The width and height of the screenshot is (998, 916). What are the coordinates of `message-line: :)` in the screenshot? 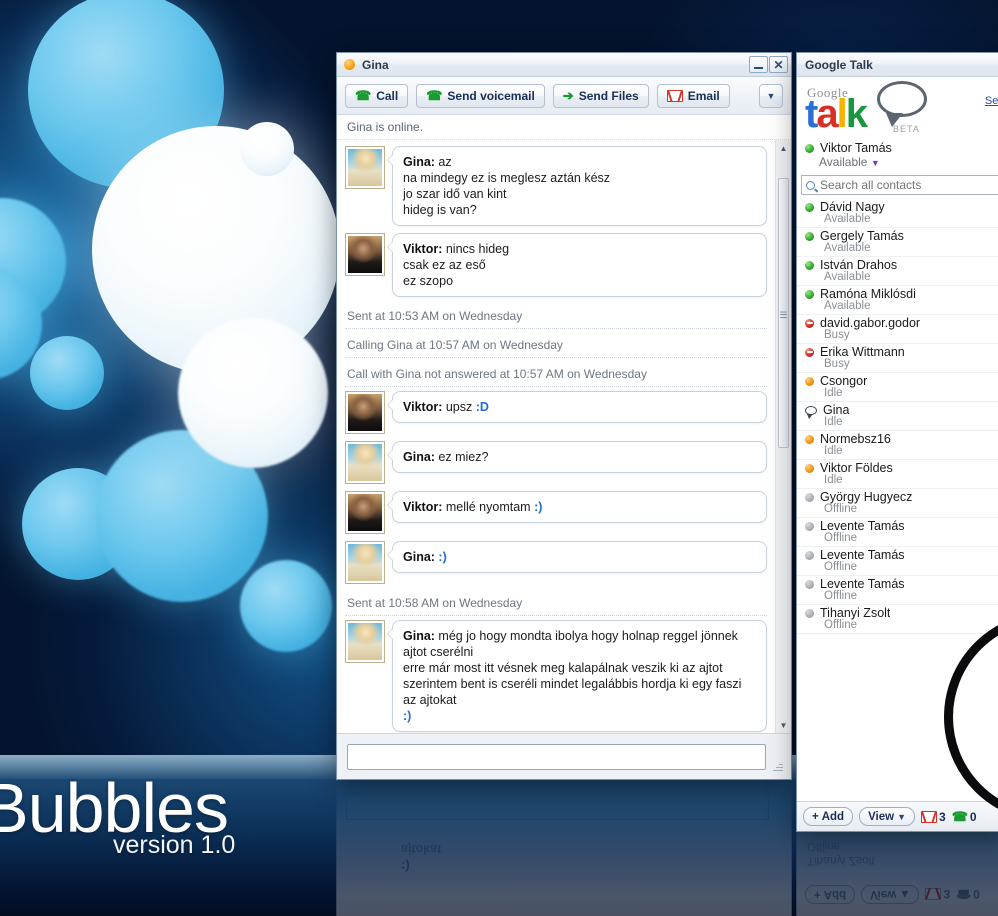 It's located at (579, 716).